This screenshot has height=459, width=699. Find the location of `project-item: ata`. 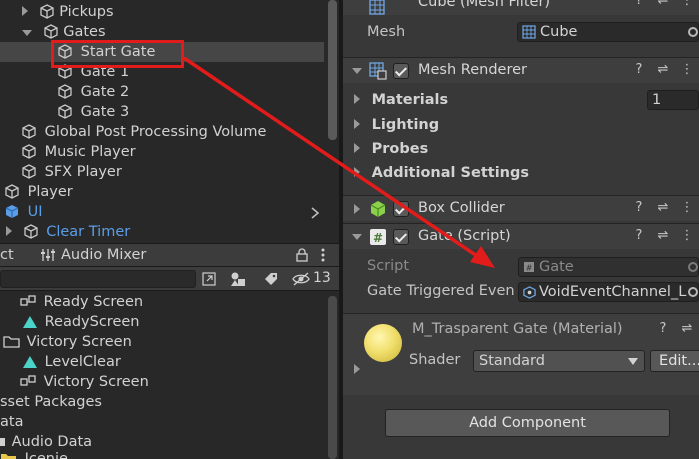

project-item: ata is located at coordinates (11, 422).